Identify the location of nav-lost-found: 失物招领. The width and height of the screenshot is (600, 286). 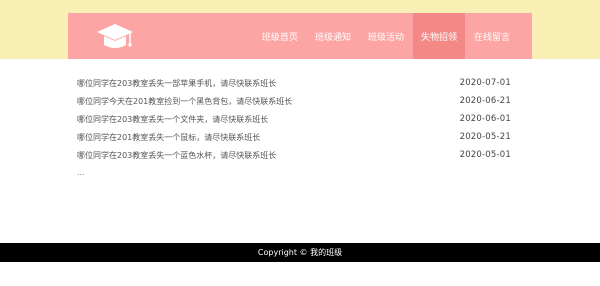
(438, 36).